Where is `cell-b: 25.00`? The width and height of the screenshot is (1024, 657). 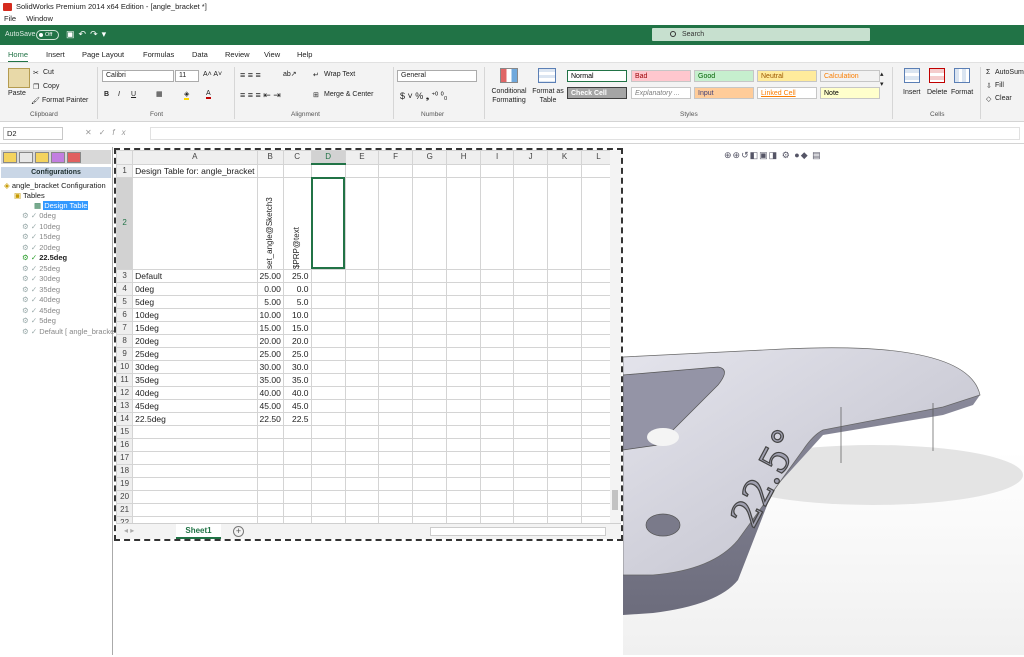
cell-b: 25.00 is located at coordinates (270, 353).